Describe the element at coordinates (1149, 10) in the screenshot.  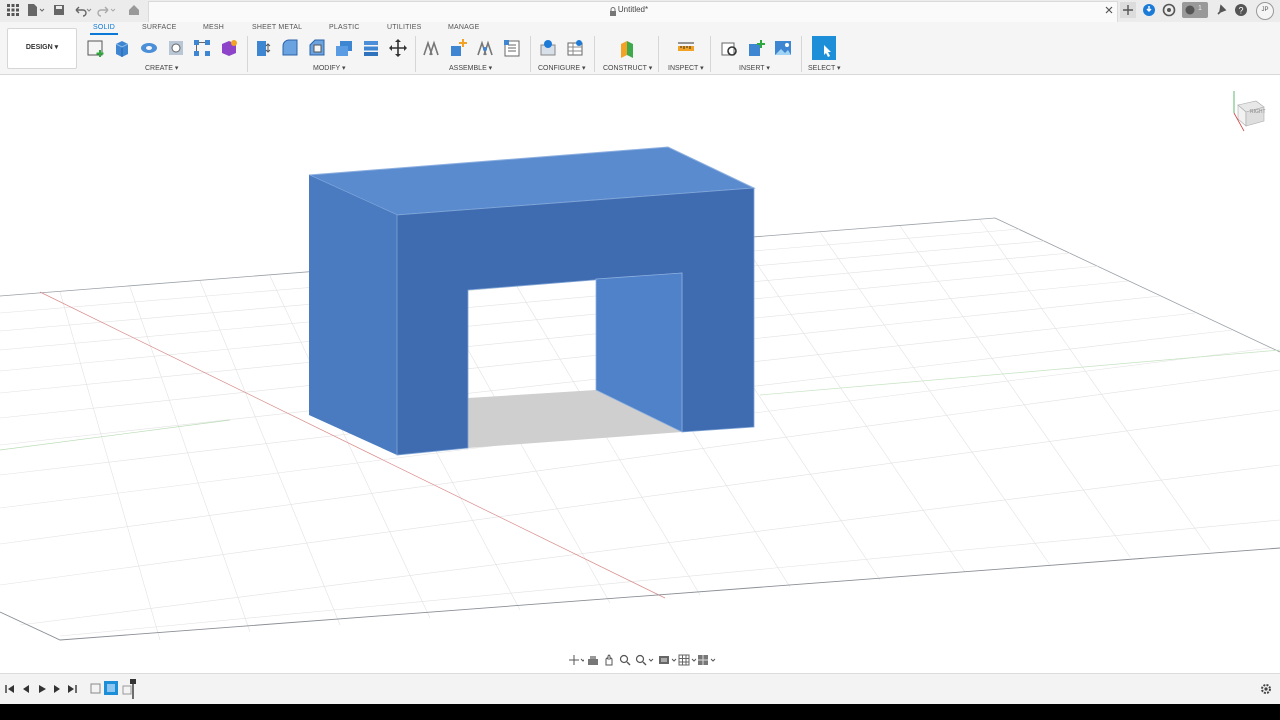
I see `job-status-icon` at that location.